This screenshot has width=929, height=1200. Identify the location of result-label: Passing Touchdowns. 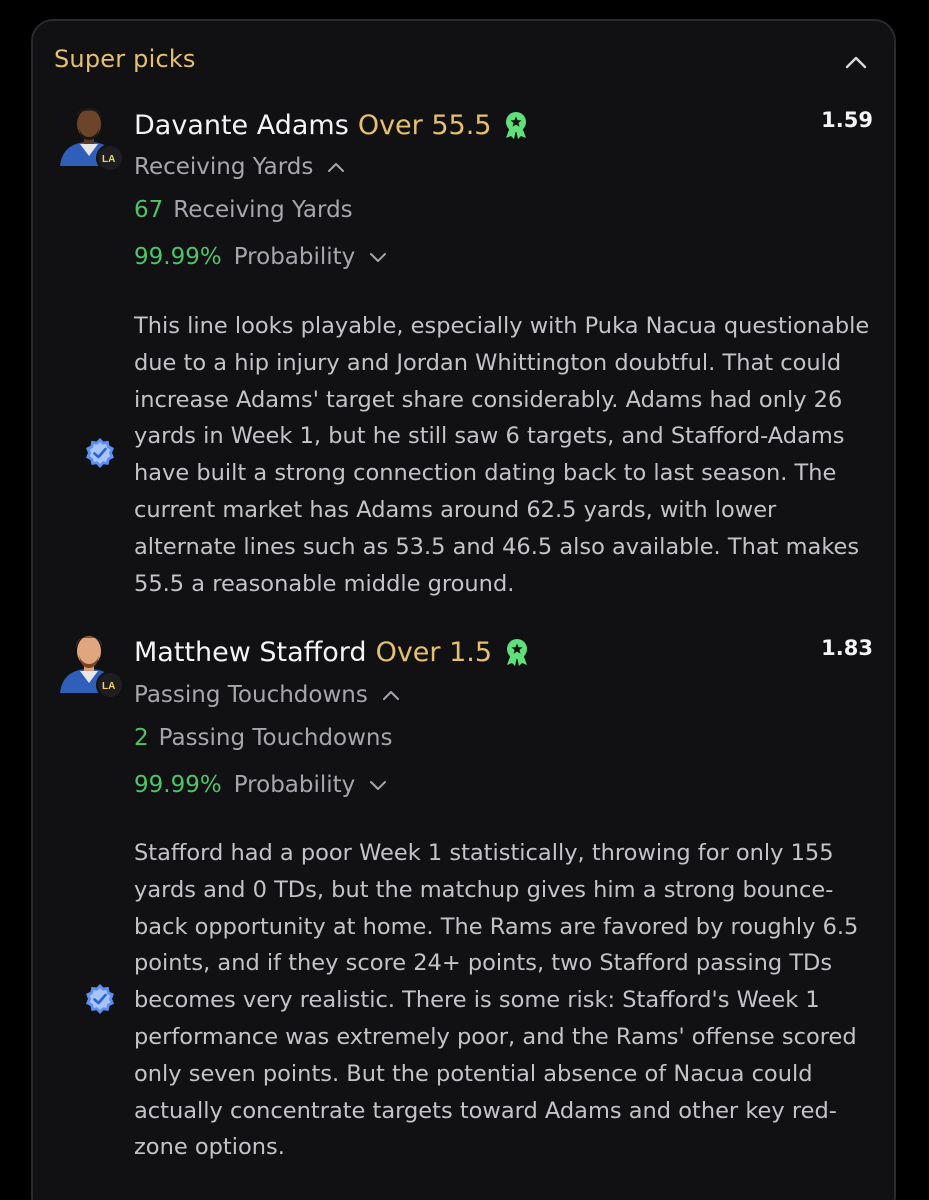
(275, 738).